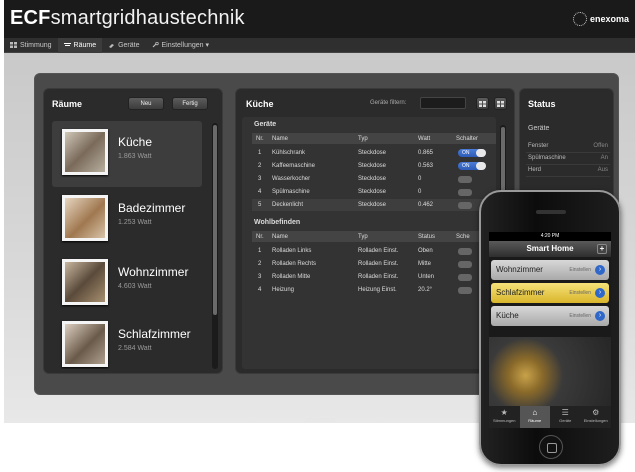  Describe the element at coordinates (153, 272) in the screenshot. I see `room-name: Wohnzimmer` at that location.